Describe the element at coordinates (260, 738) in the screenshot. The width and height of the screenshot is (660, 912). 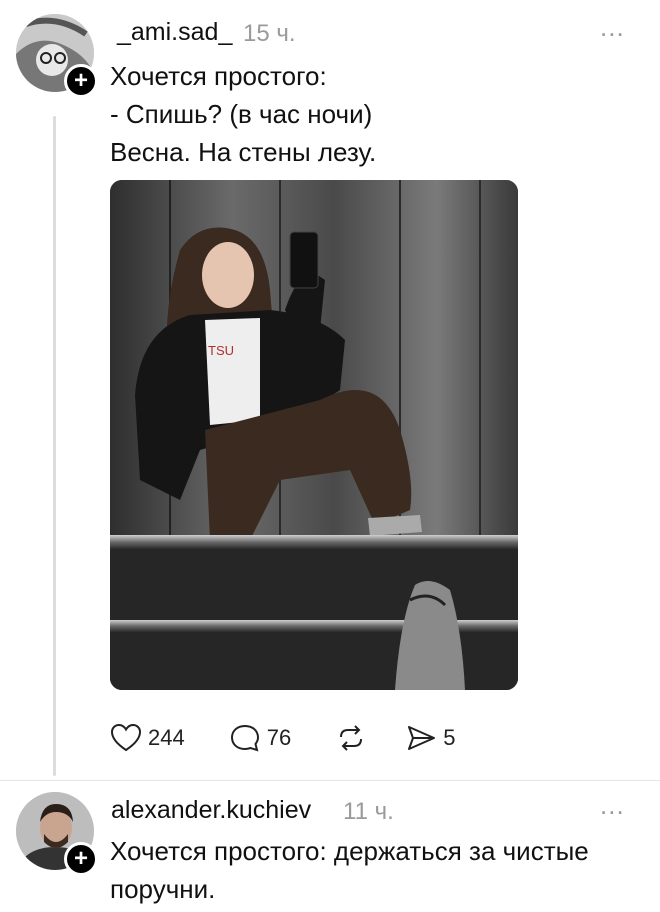
I see `comment-button: 76` at that location.